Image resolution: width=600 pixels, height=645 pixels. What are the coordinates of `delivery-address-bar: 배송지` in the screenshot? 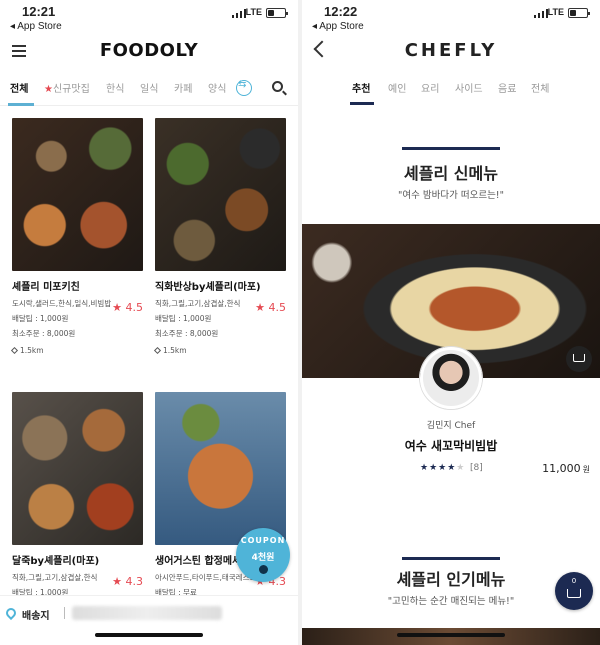 It's located at (149, 620).